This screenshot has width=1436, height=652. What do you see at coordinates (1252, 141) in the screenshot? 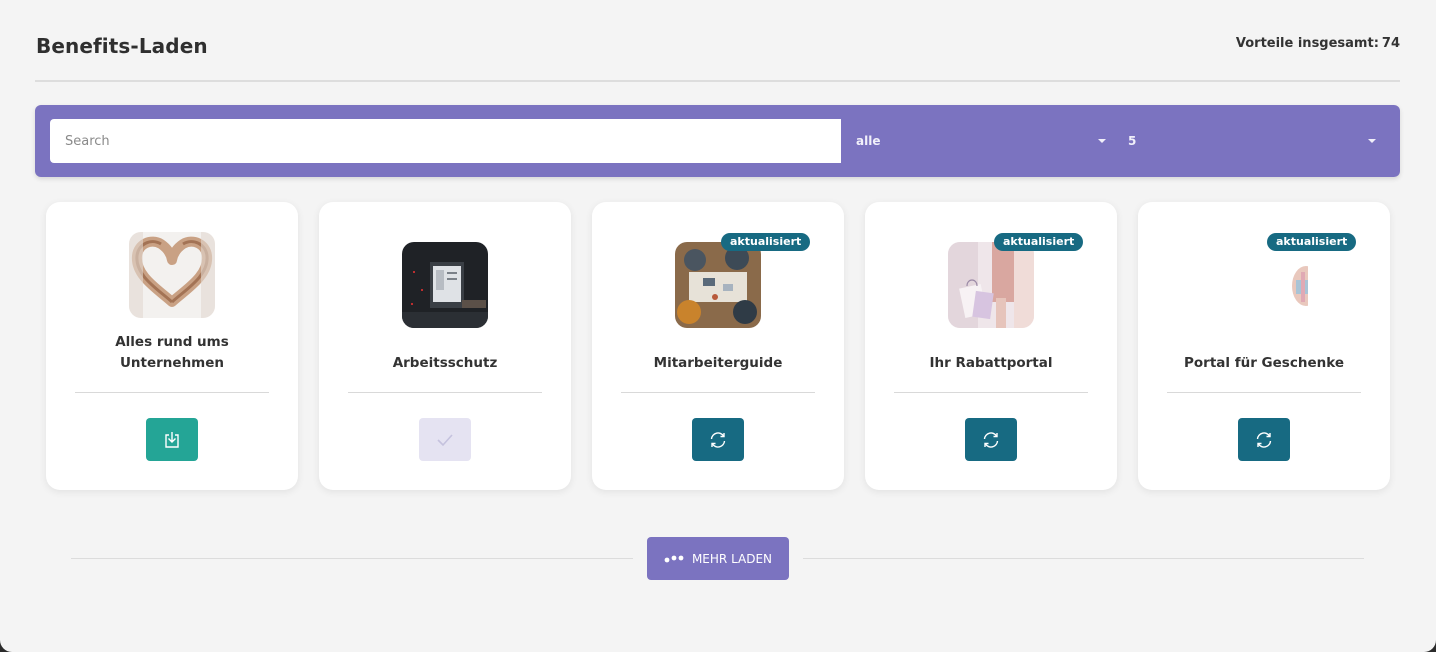
I see `page-size-select: 5` at bounding box center [1252, 141].